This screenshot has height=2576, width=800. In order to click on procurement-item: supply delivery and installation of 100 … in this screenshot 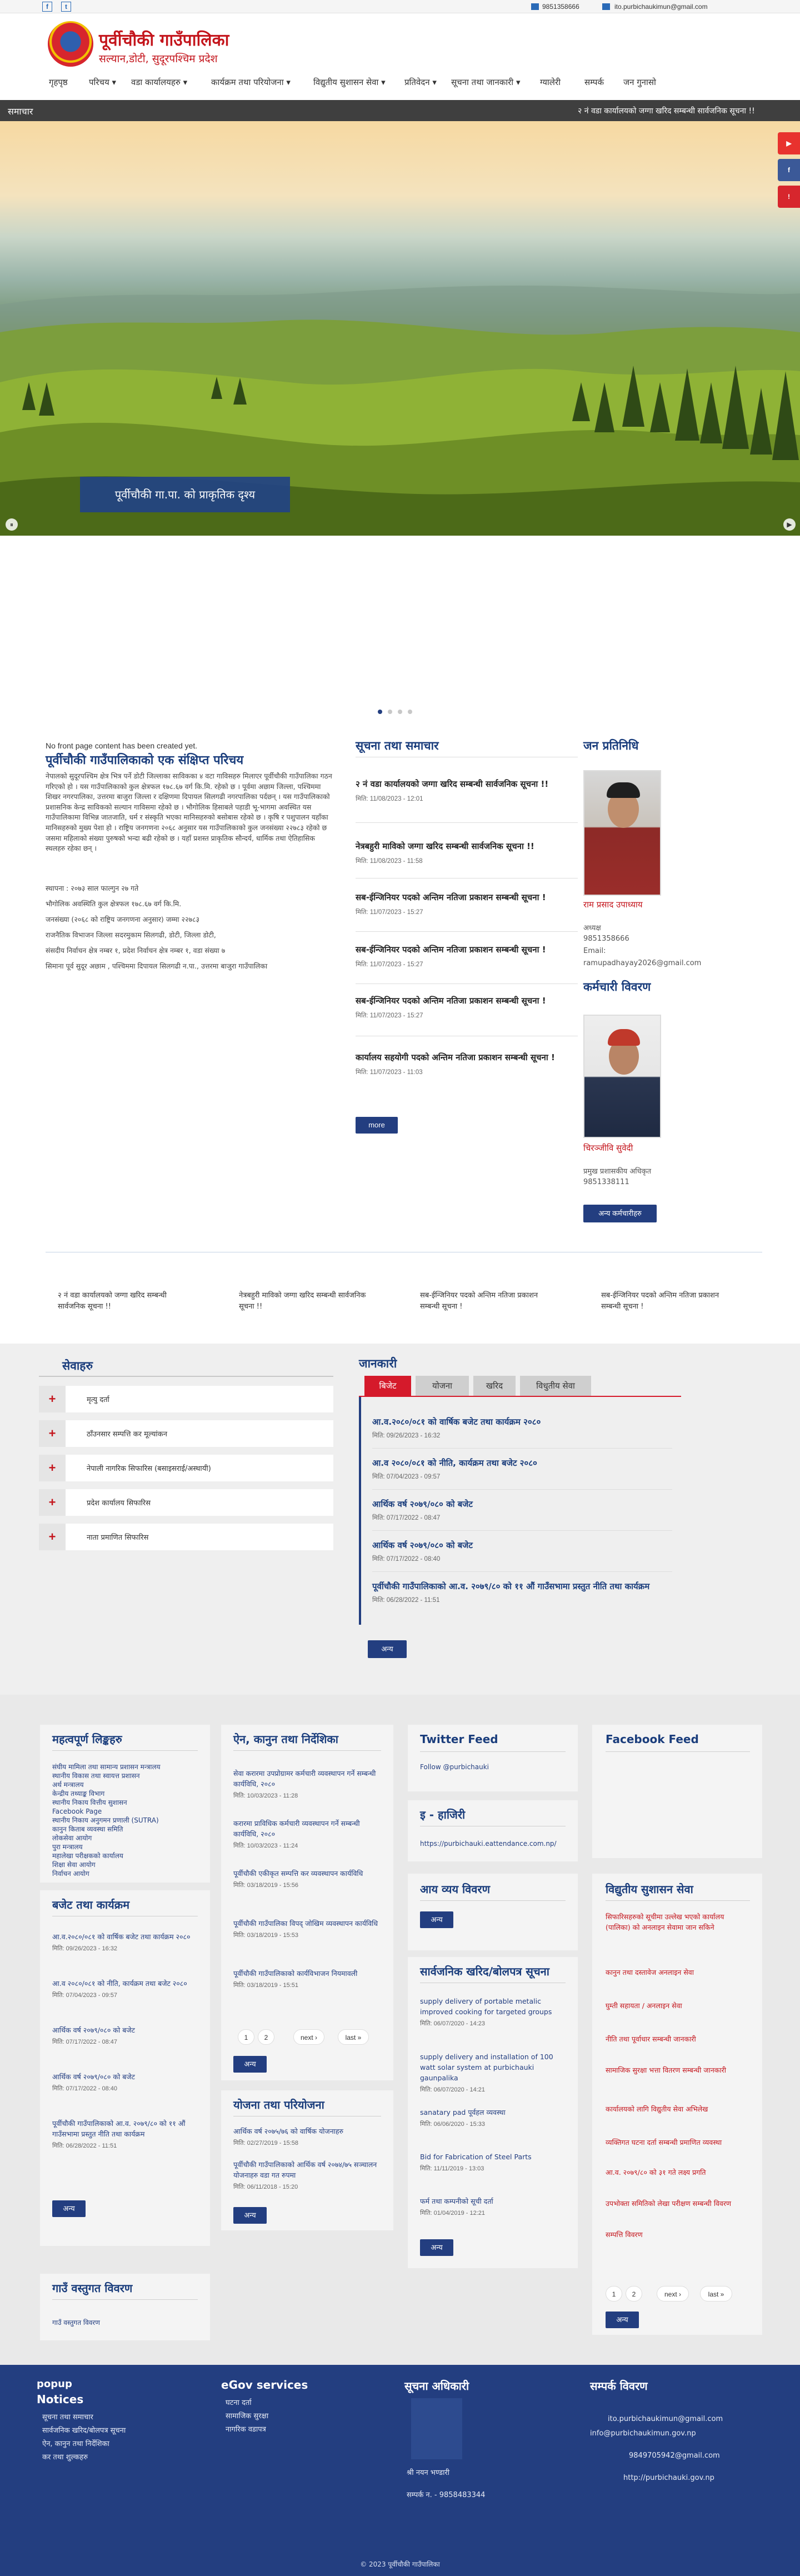, I will do `click(493, 2073)`.